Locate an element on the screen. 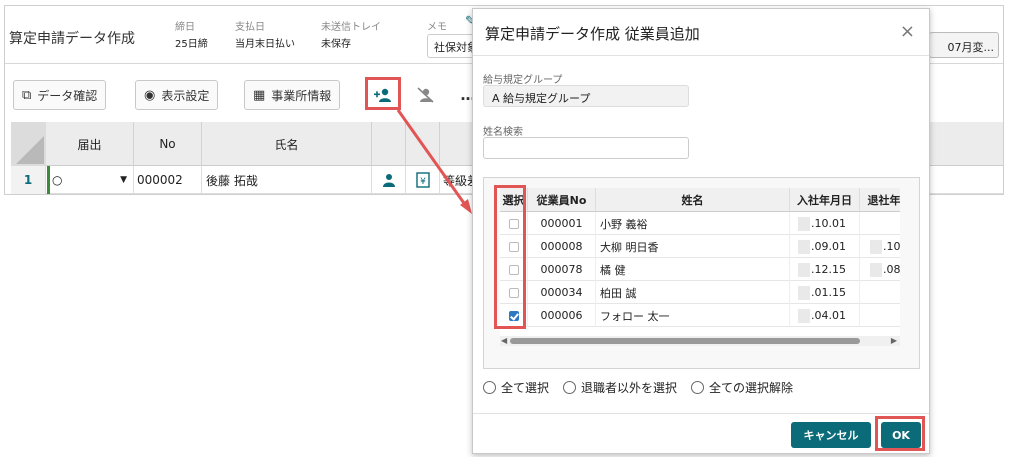 The width and height of the screenshot is (1010, 457). grid-header-icon1 is located at coordinates (389, 144).